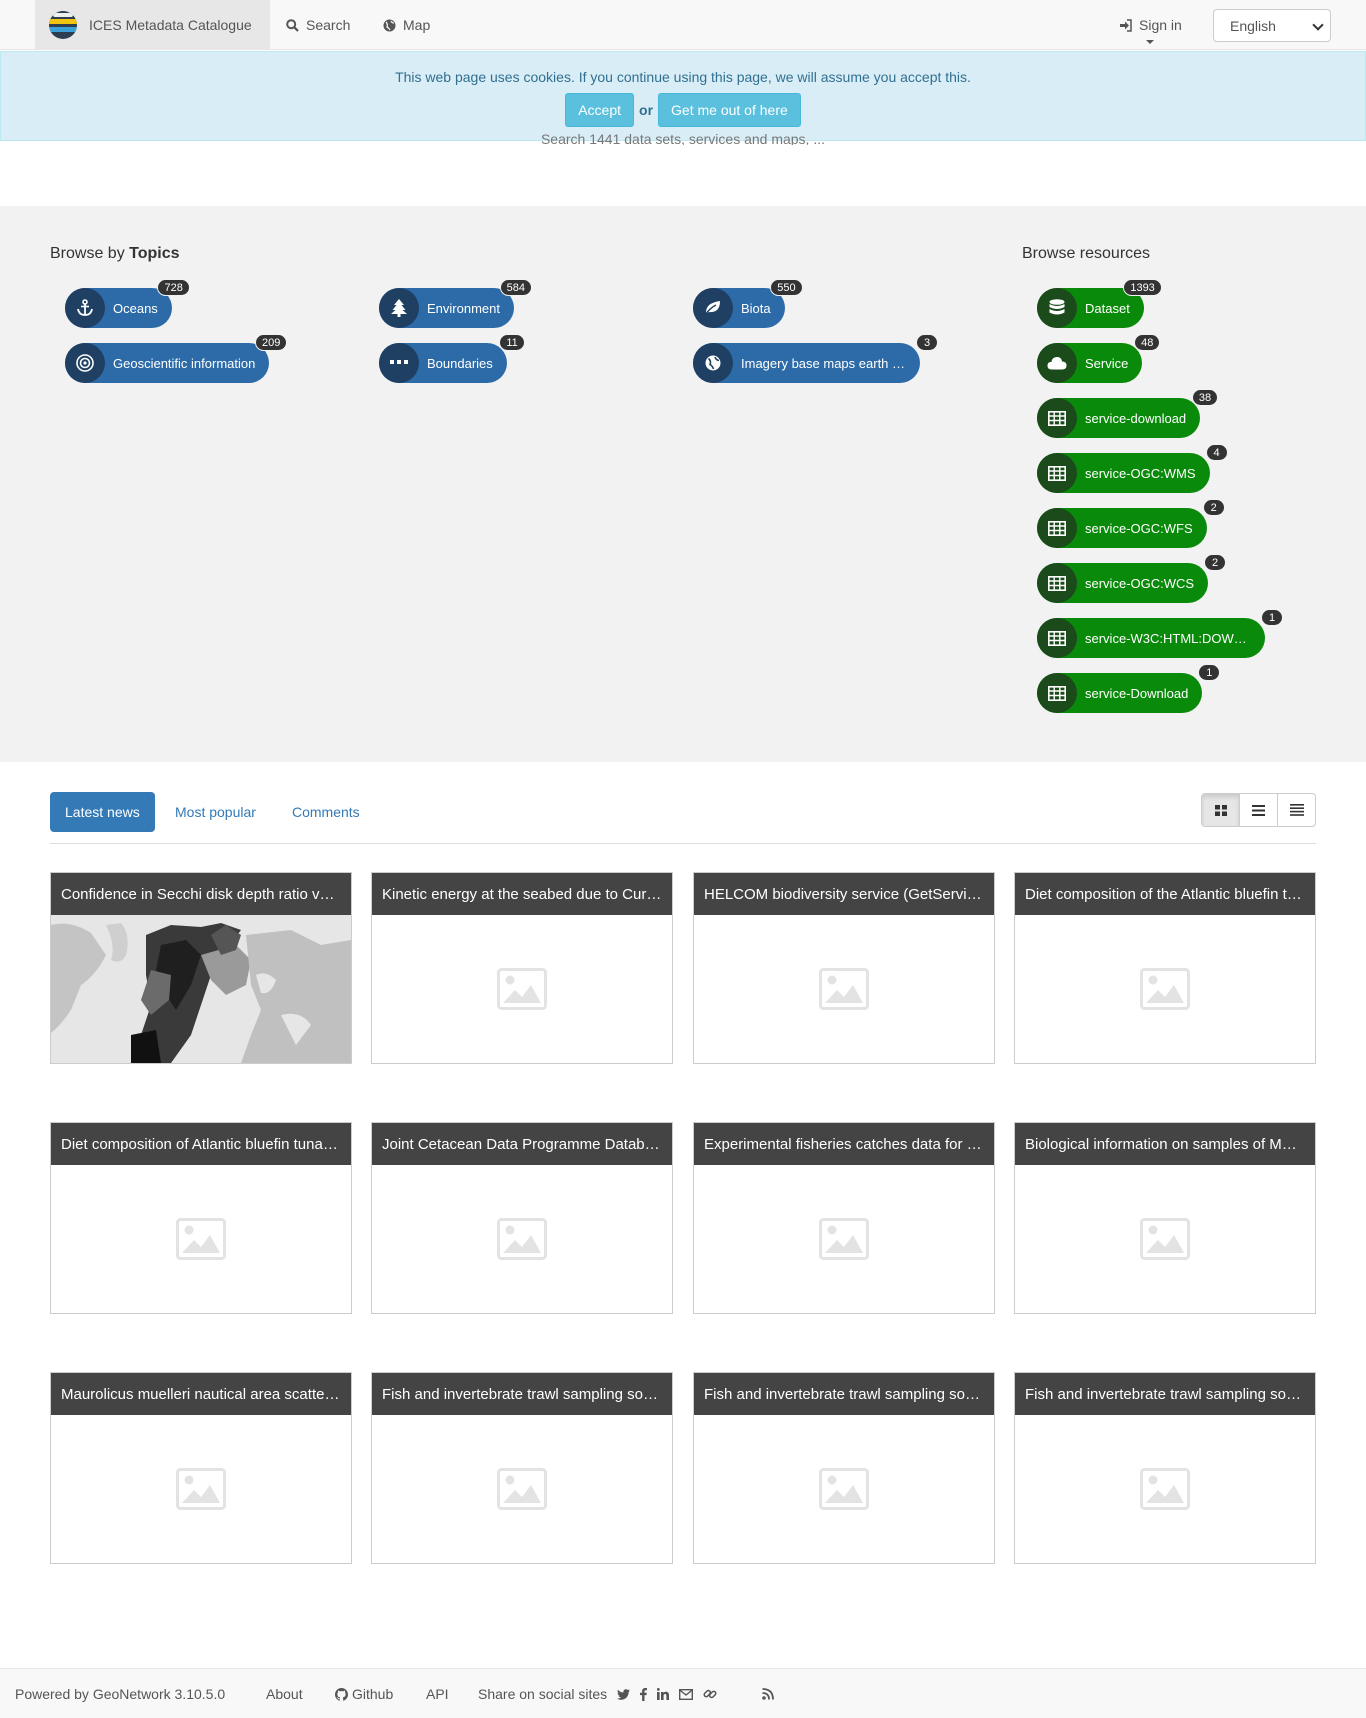 The height and width of the screenshot is (1718, 1366). I want to click on rss-link, so click(768, 1693).